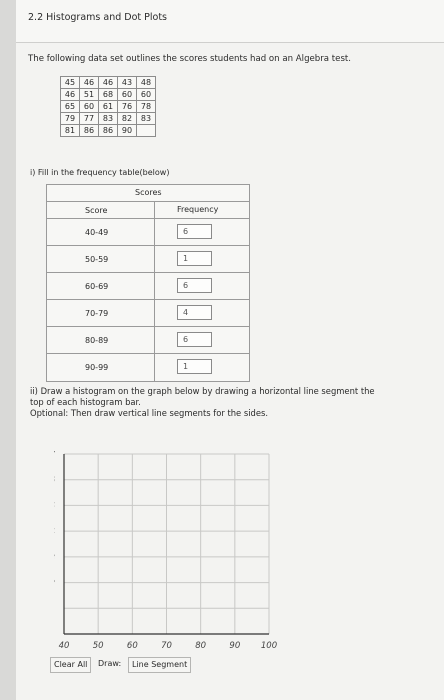 This screenshot has height=700, width=444. I want to click on line-segment-tool-button: Line Segment, so click(160, 665).